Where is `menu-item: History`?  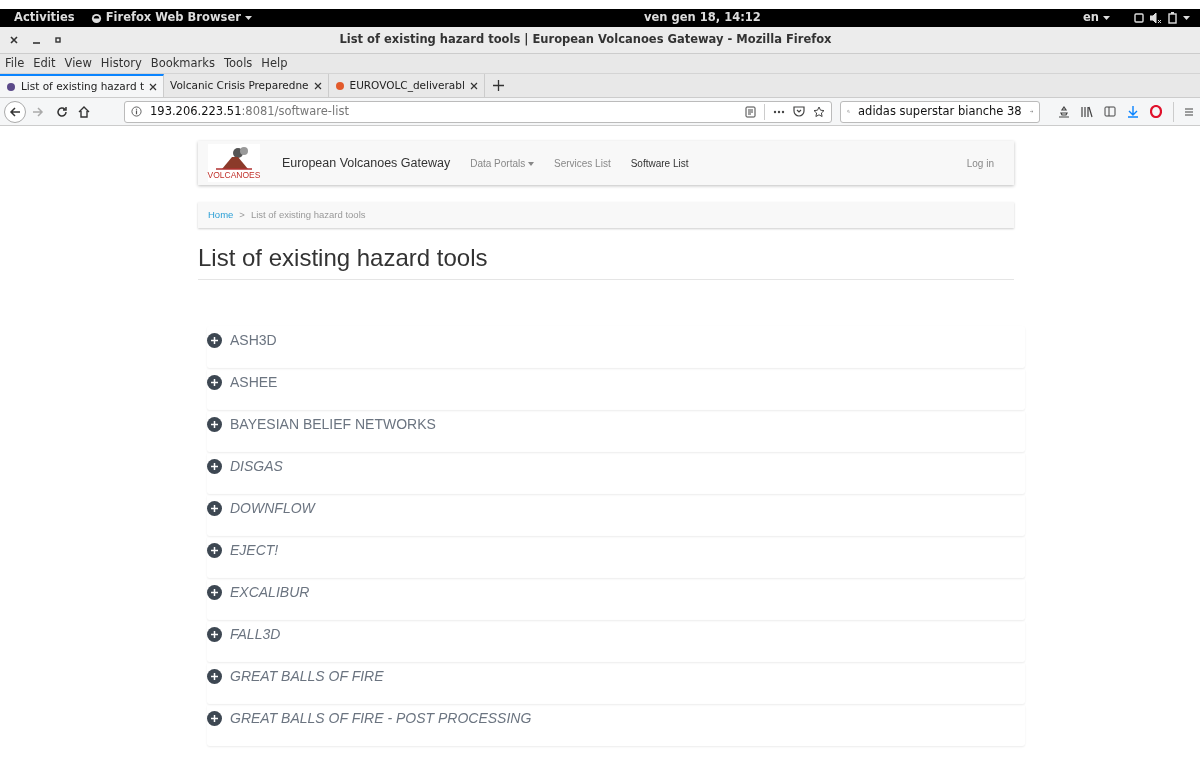 menu-item: History is located at coordinates (121, 63).